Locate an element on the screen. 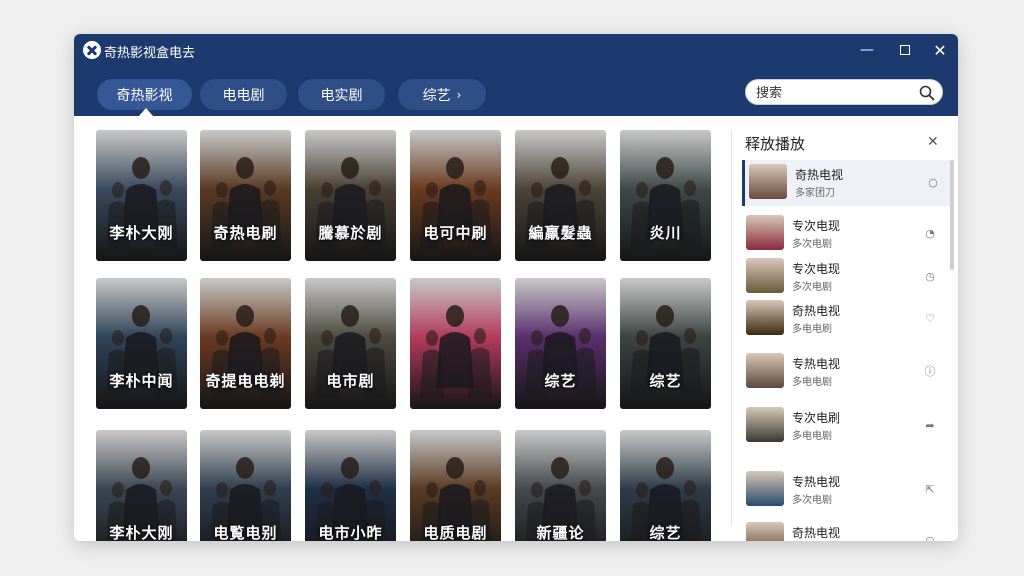  app-title: 奇热影视盒电去 is located at coordinates (150, 53).